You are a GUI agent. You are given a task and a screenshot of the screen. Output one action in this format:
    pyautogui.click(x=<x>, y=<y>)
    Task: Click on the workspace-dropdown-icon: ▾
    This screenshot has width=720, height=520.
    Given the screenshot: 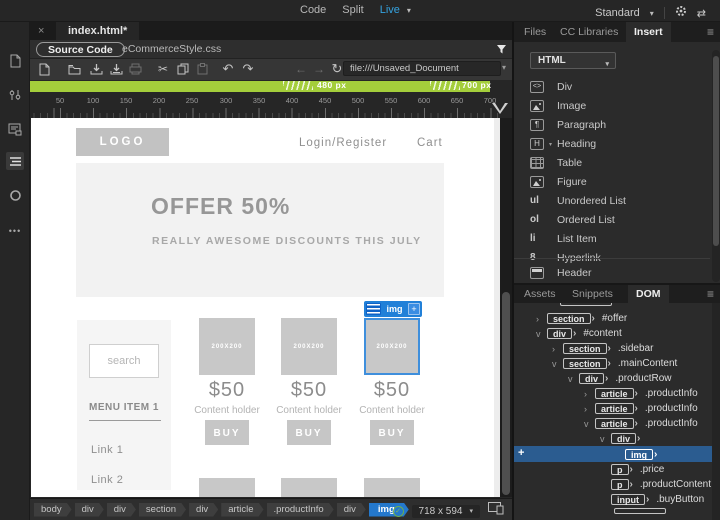 What is the action you would take?
    pyautogui.click(x=652, y=13)
    